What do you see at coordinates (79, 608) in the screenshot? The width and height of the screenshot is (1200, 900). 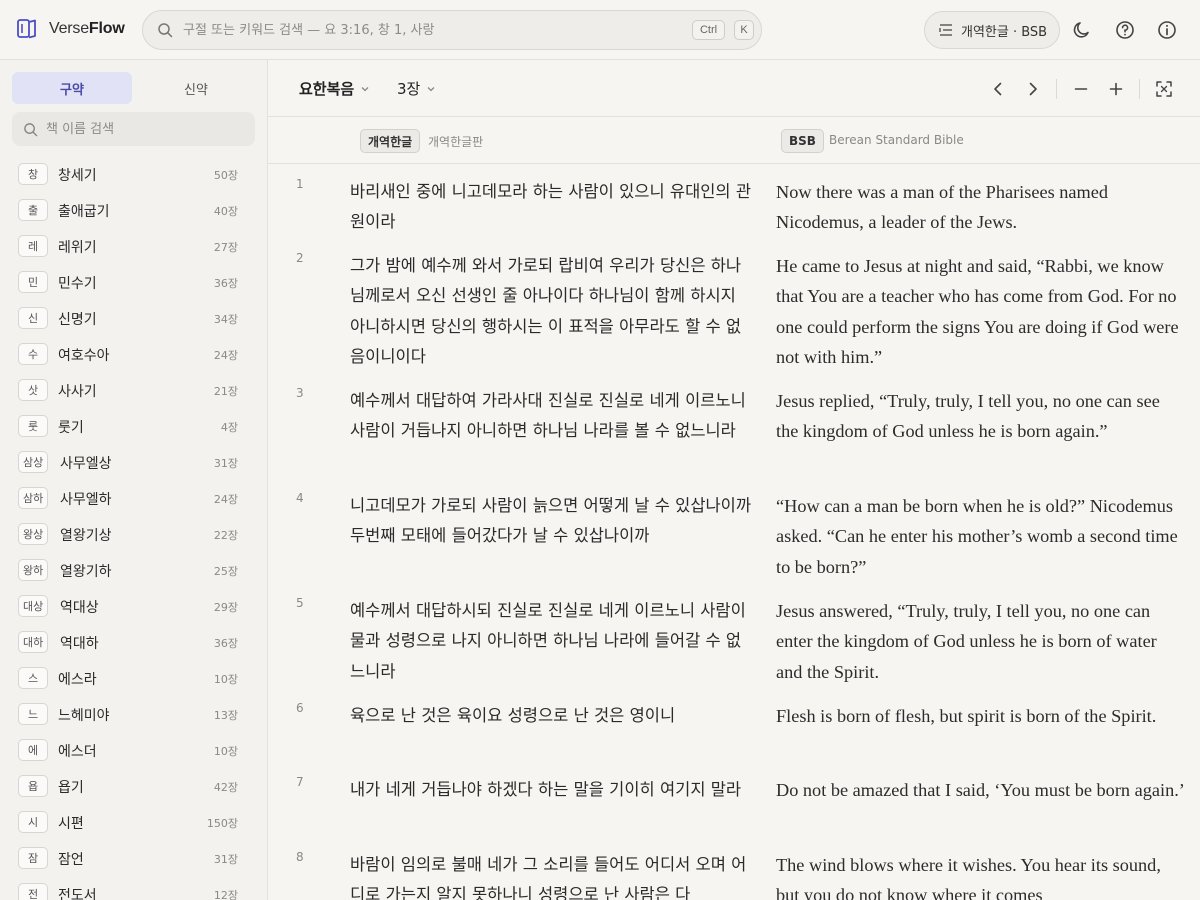 I see `book-name: 역대상` at bounding box center [79, 608].